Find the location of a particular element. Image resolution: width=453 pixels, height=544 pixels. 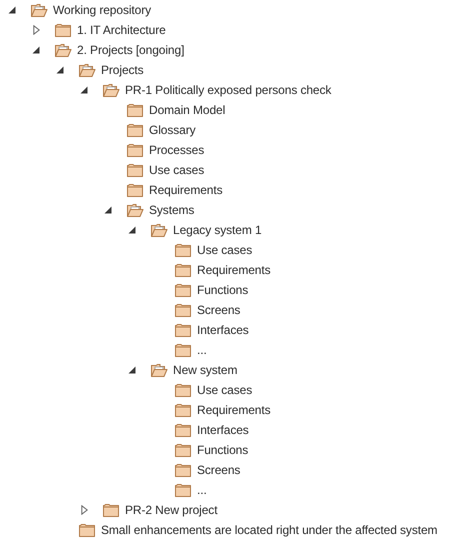

tree-item-label: Domain Model is located at coordinates (187, 110).